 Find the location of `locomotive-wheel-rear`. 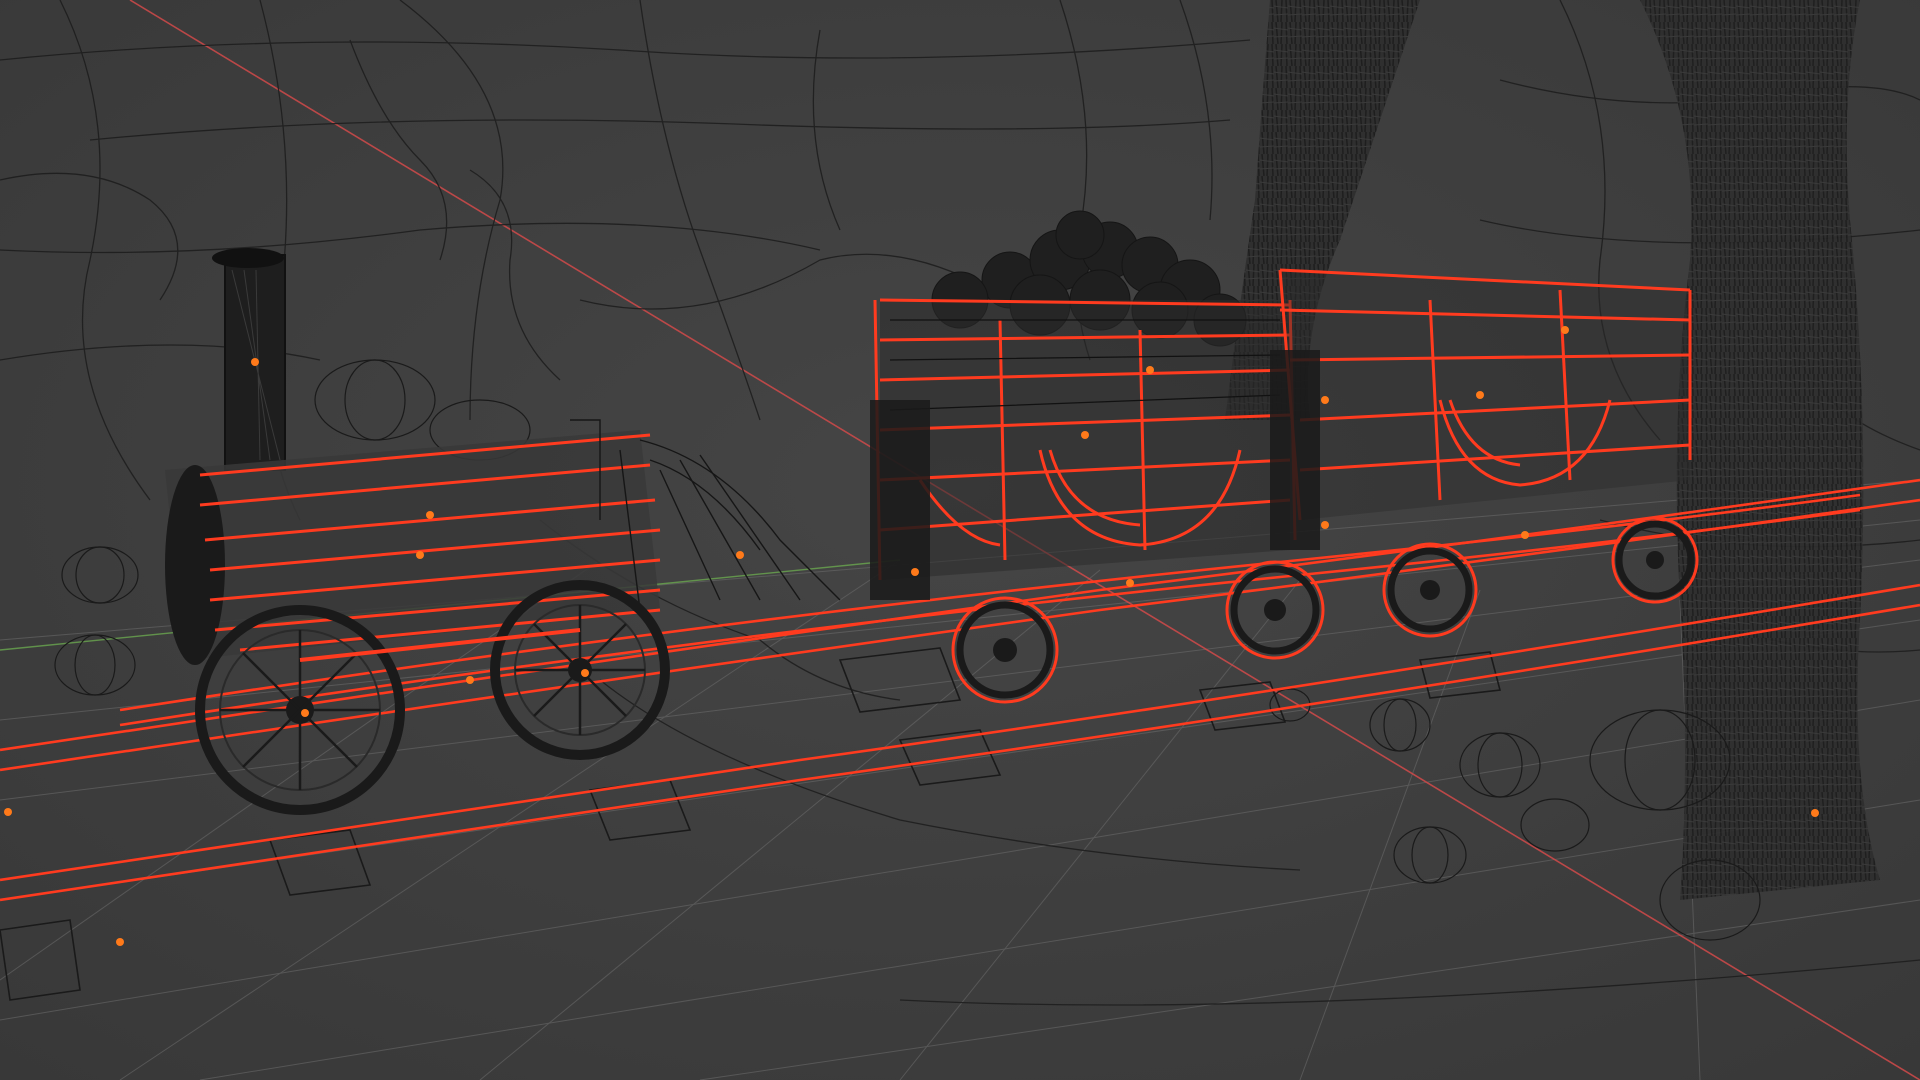

locomotive-wheel-rear is located at coordinates (580, 670).